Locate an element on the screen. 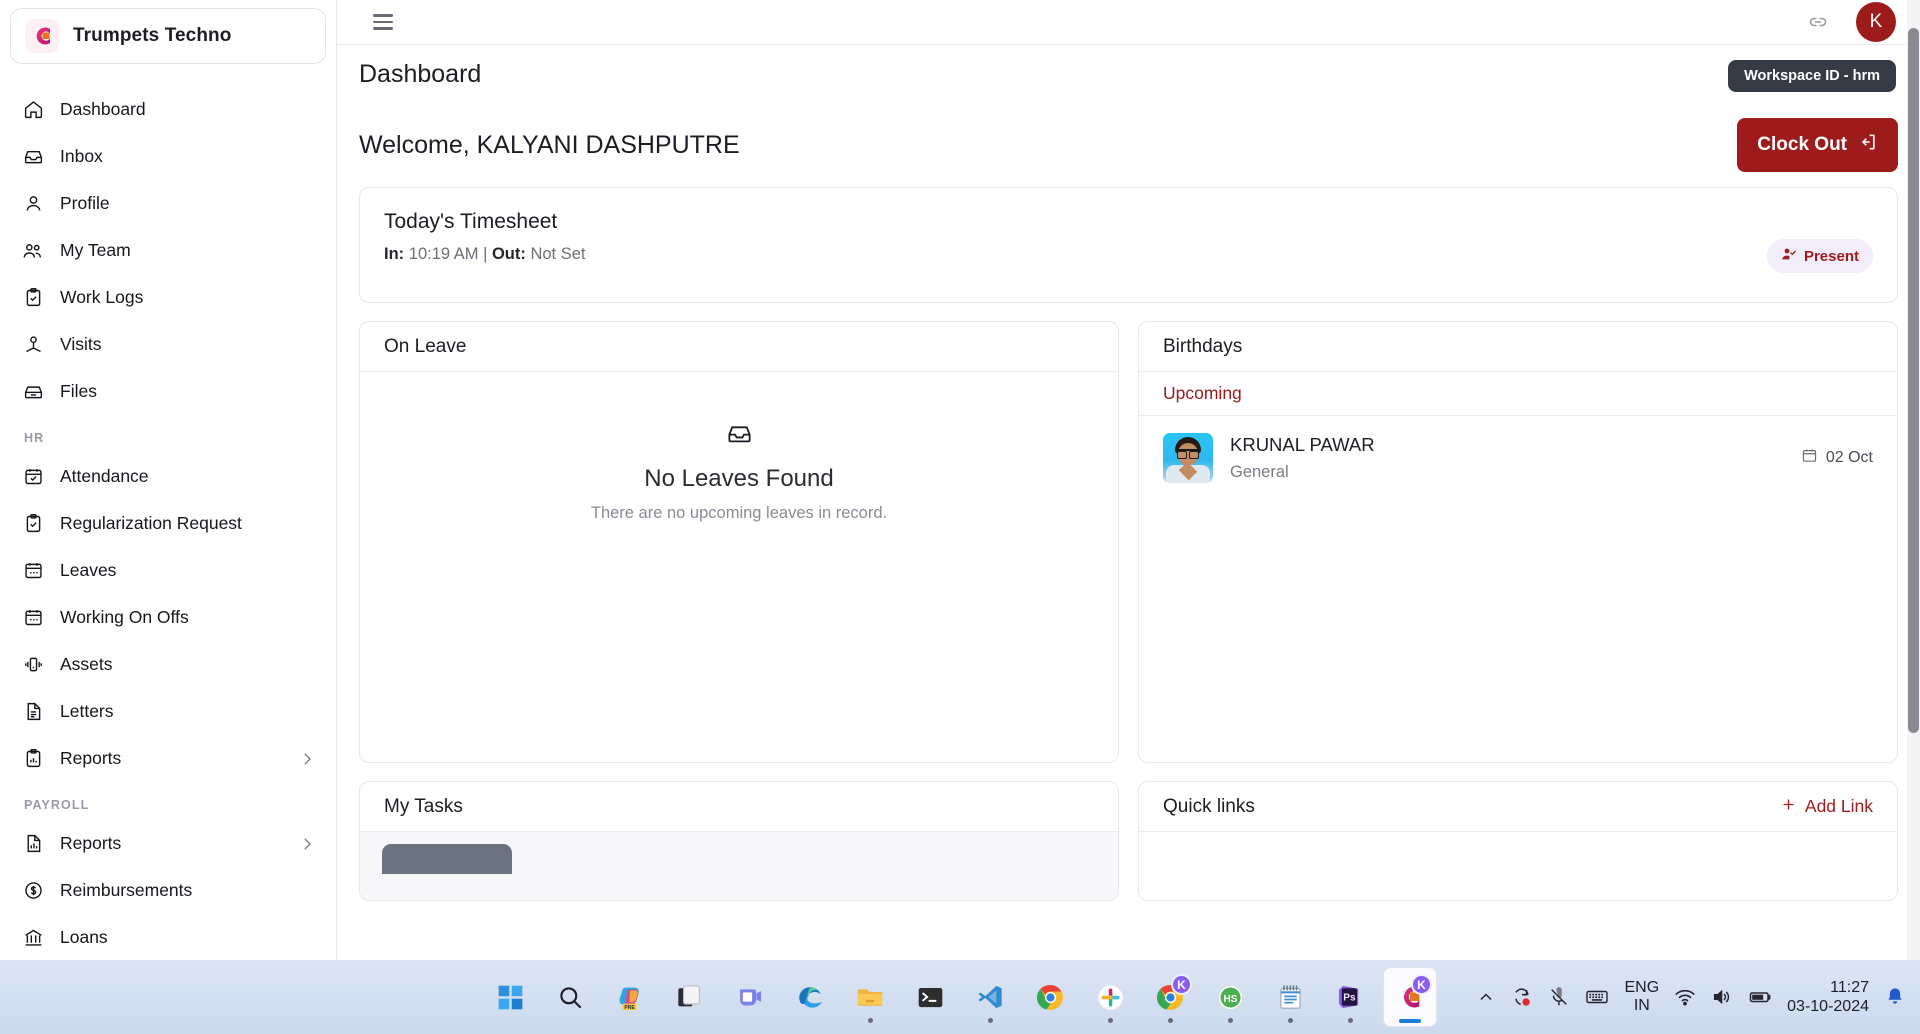  keyboard-icon is located at coordinates (1597, 997).